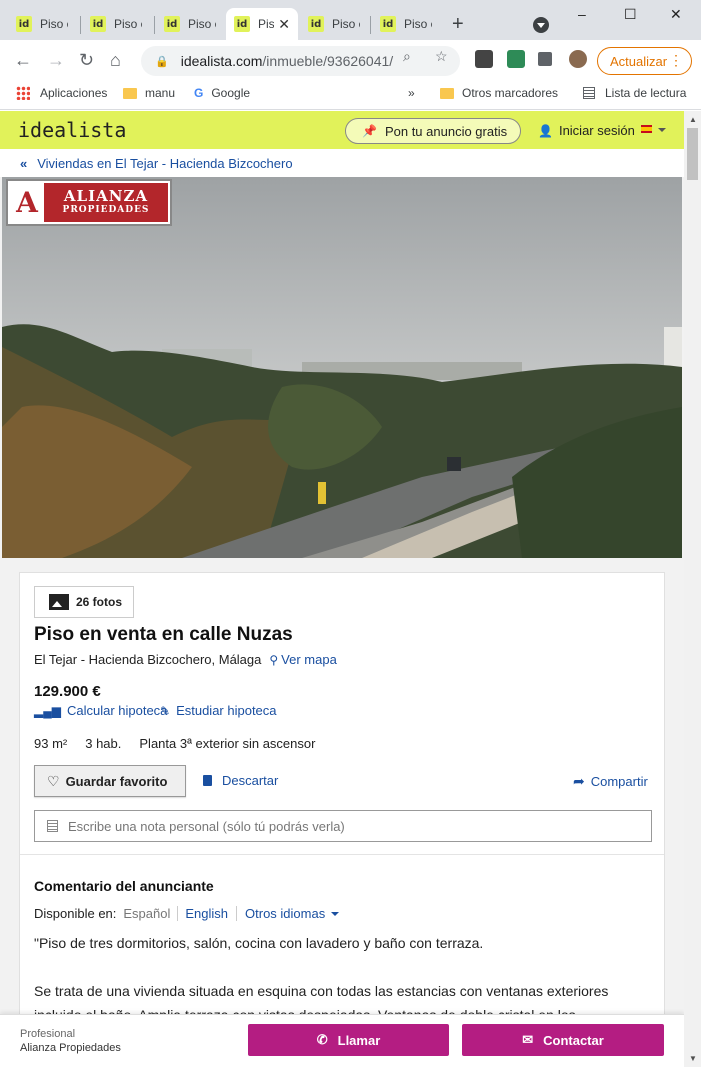  Describe the element at coordinates (630, 14) in the screenshot. I see `maximize-button: ☐` at that location.